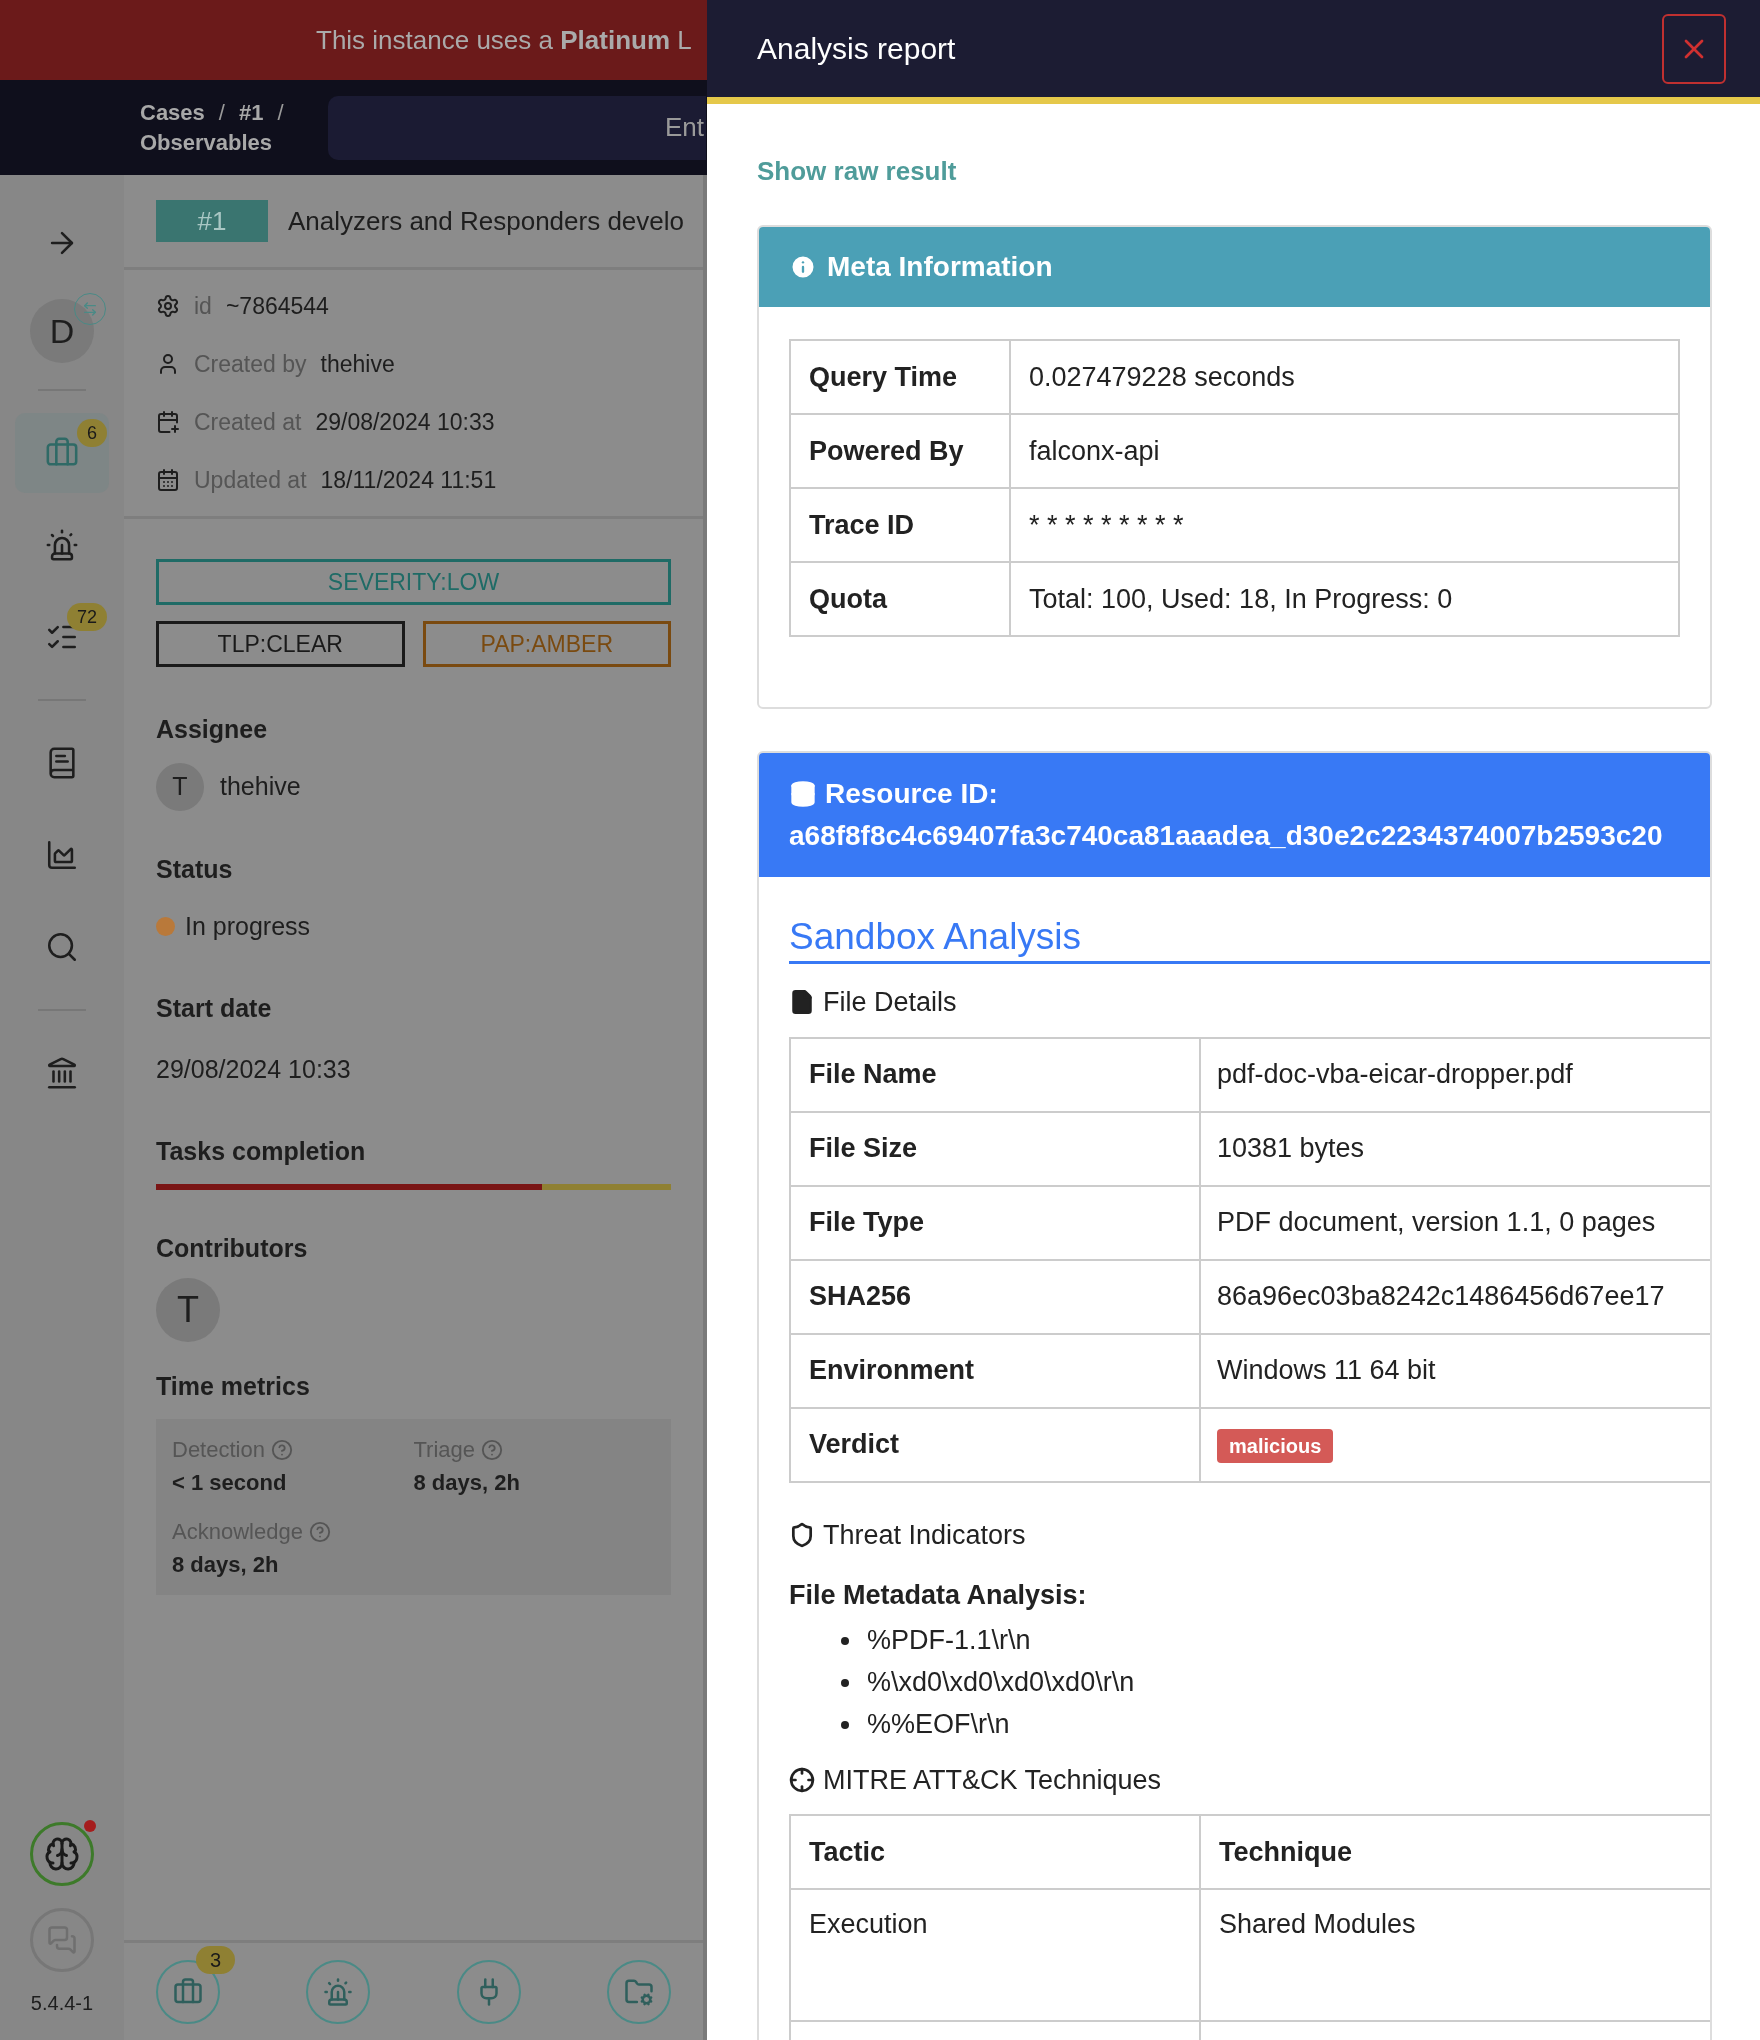 Image resolution: width=1760 pixels, height=2040 pixels. I want to click on column-header: Tactic, so click(995, 1852).